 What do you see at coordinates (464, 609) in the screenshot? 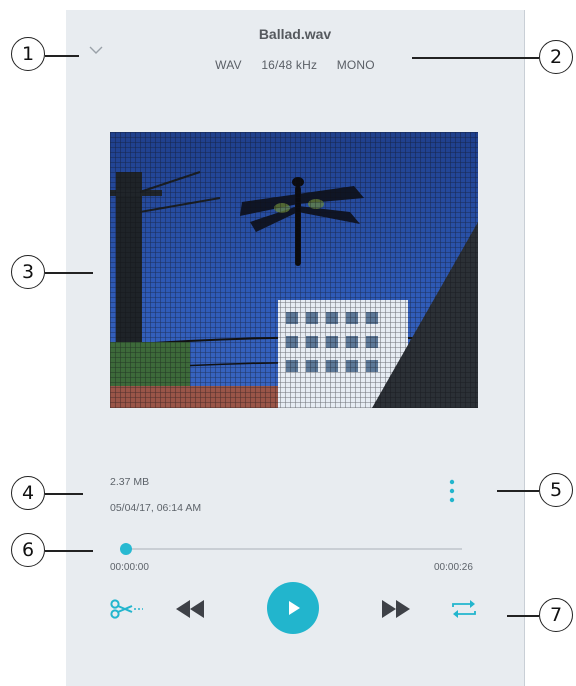
I see `repeat-icon` at bounding box center [464, 609].